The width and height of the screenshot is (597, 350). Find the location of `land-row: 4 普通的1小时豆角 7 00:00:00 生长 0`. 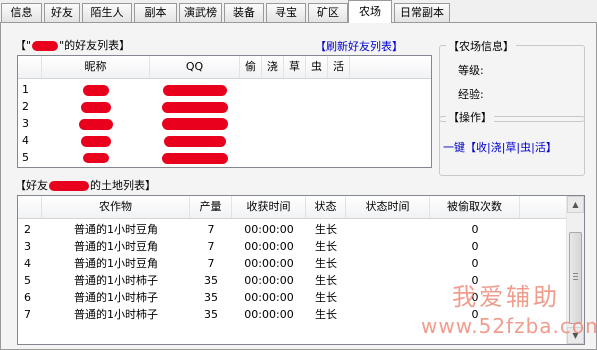

land-row: 4 普通的1小时豆角 7 00:00:00 生长 0 is located at coordinates (301, 264).